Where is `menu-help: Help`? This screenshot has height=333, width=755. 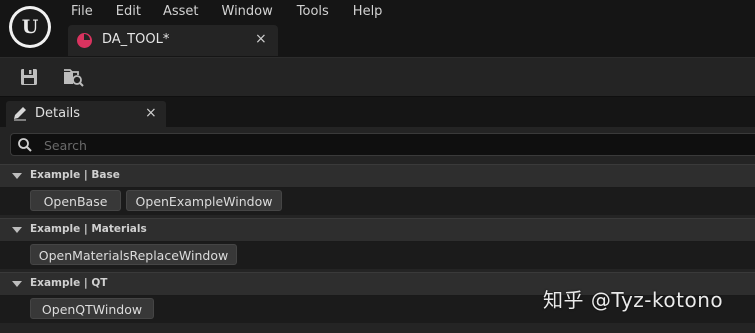
menu-help: Help is located at coordinates (368, 12).